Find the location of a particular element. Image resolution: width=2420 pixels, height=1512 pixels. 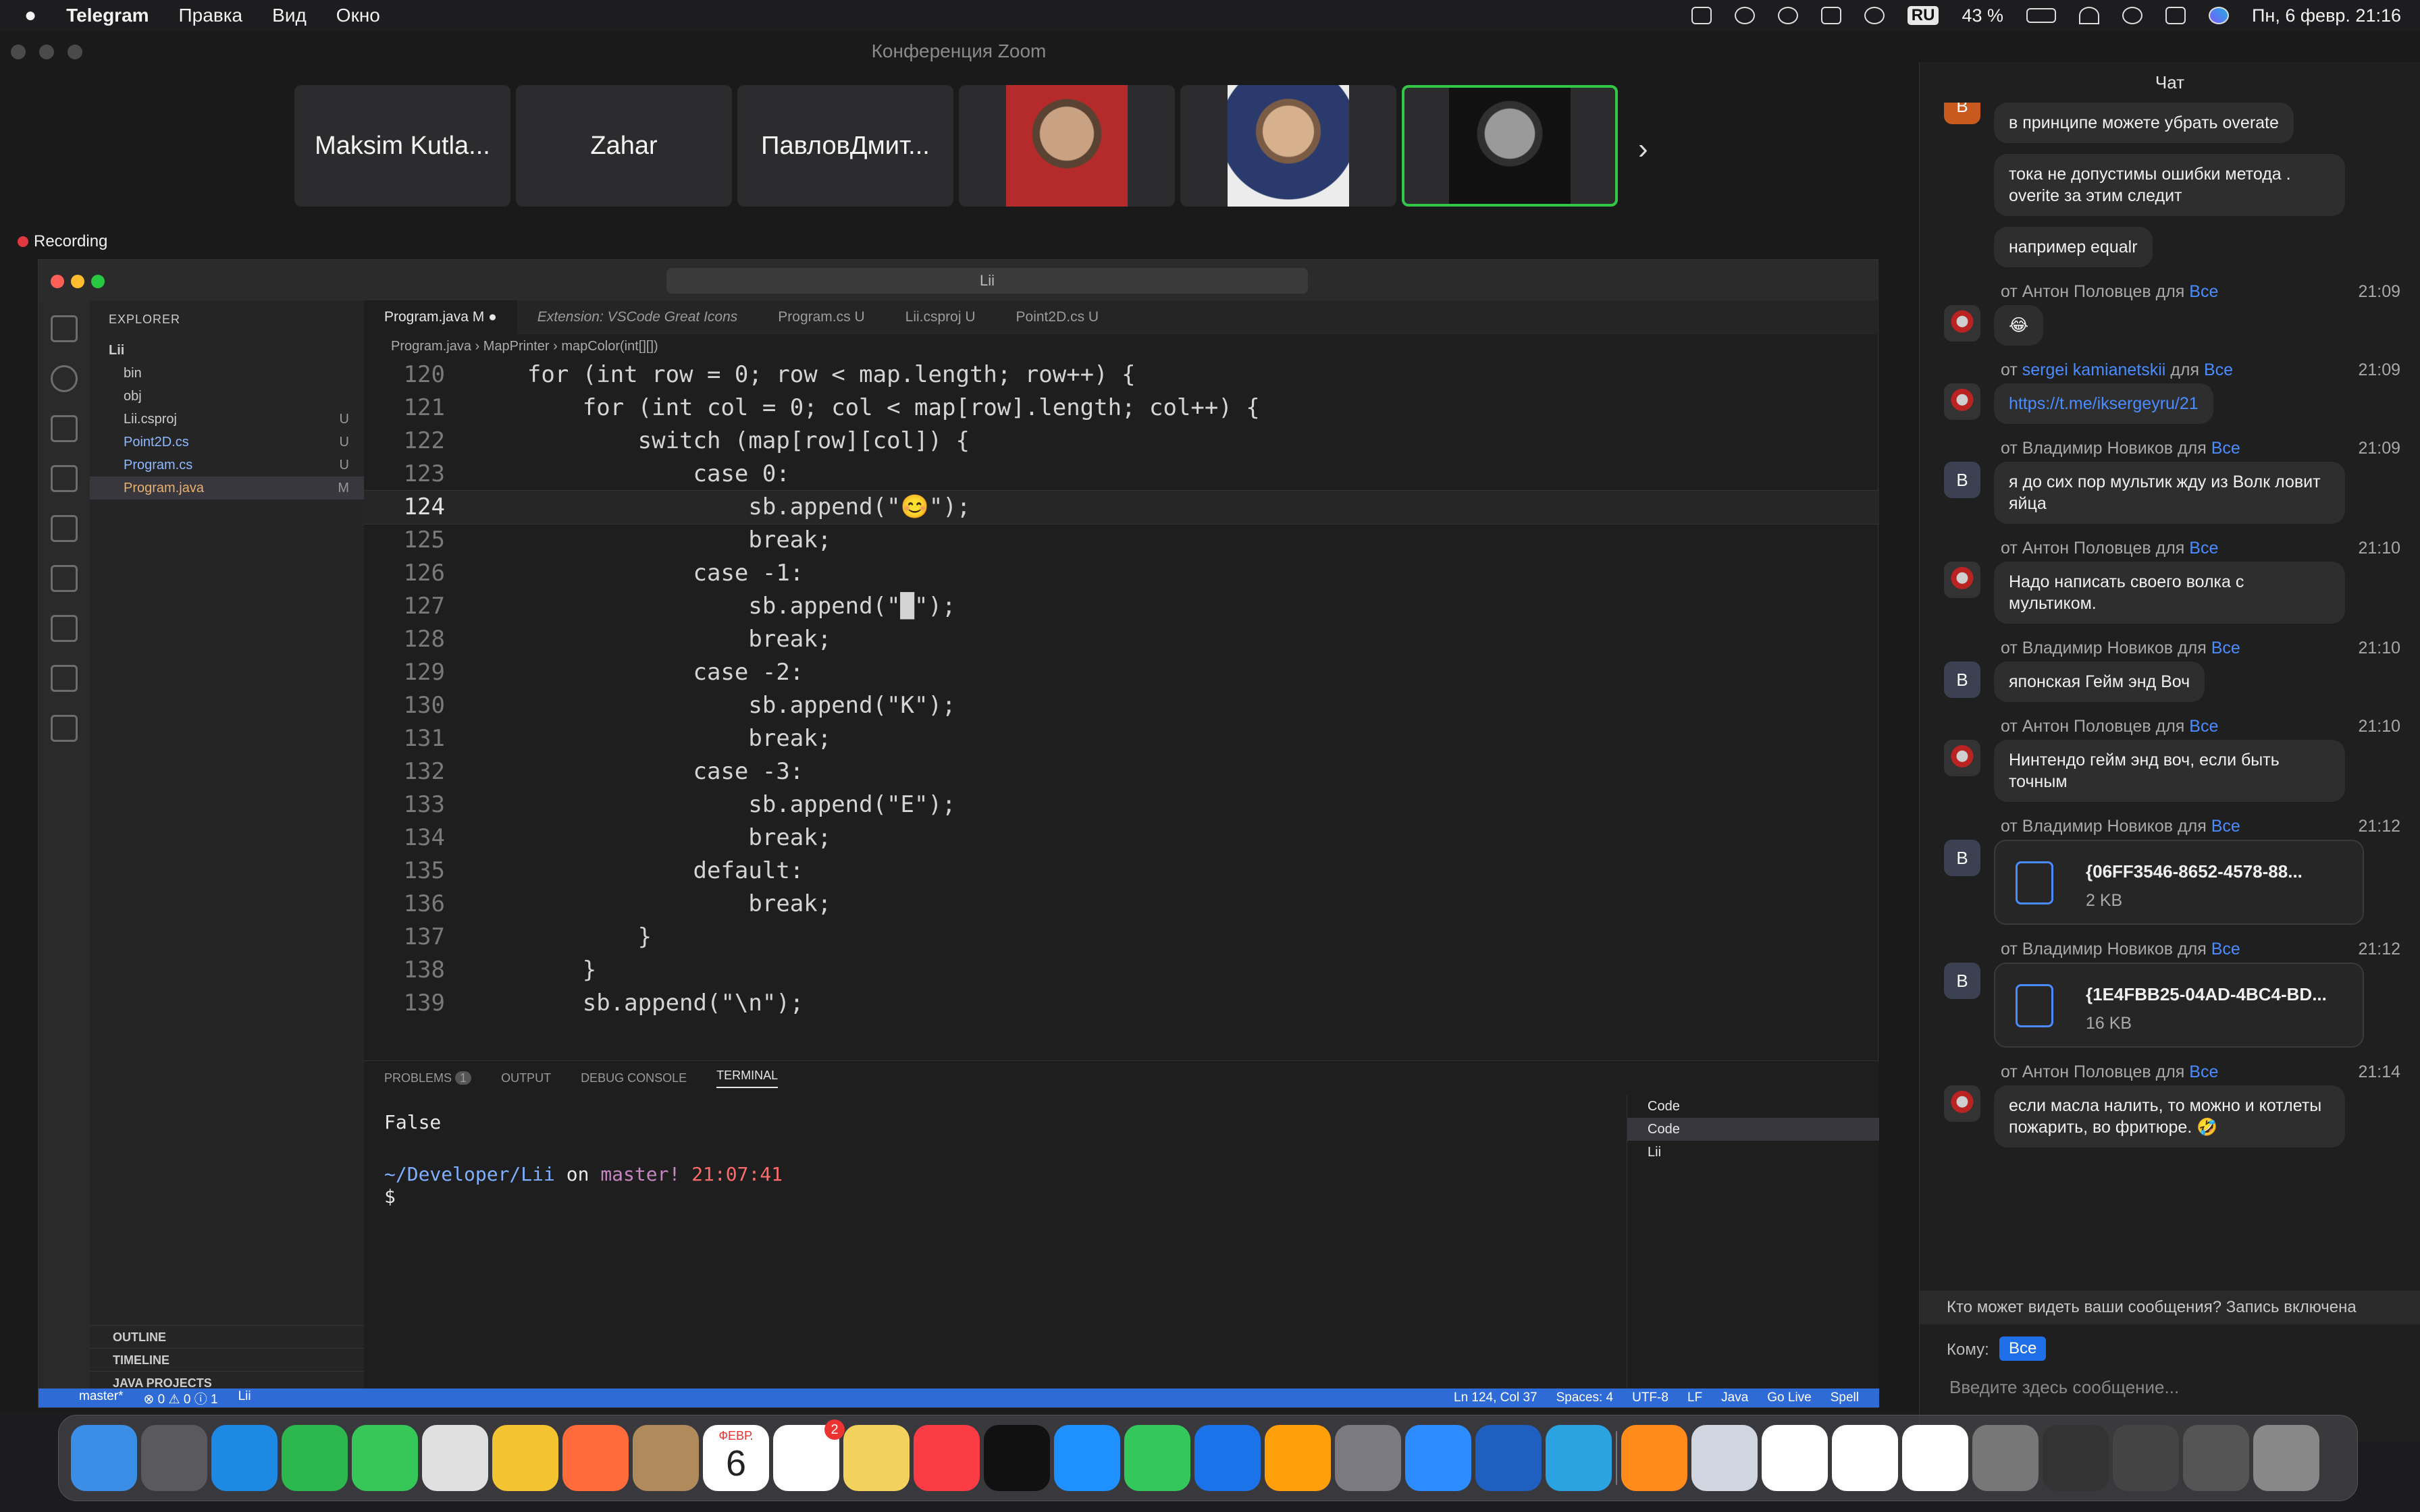

outline-section: OUTLINE is located at coordinates (227, 1336).